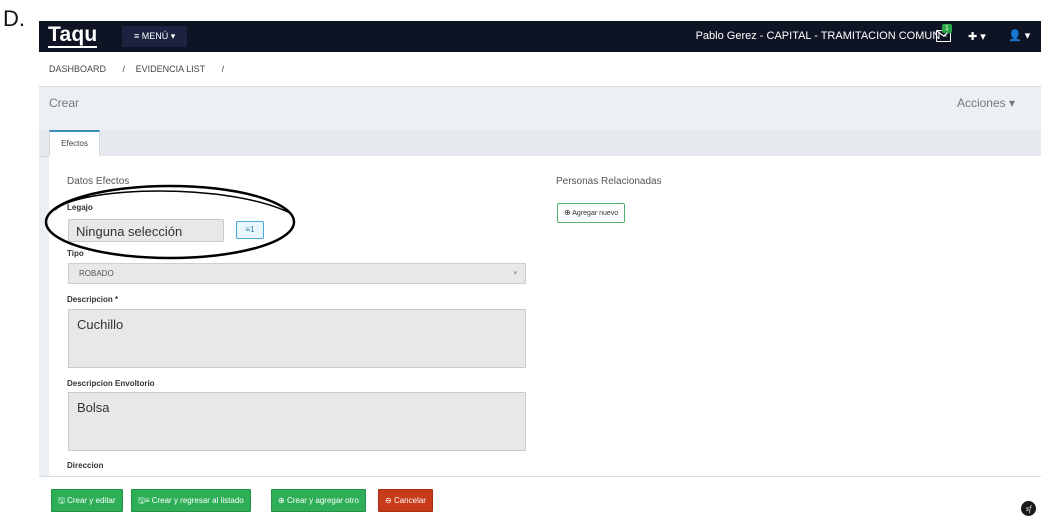 This screenshot has height=518, width=1041. What do you see at coordinates (1028, 508) in the screenshot?
I see `symfony-icon: sf` at bounding box center [1028, 508].